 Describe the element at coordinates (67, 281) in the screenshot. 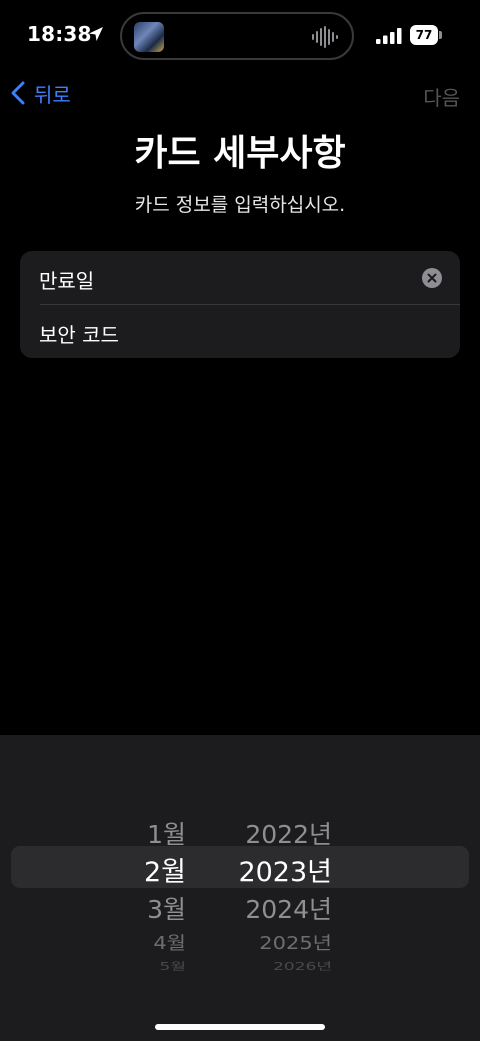

I see `expiration-date-label: 만료일` at that location.